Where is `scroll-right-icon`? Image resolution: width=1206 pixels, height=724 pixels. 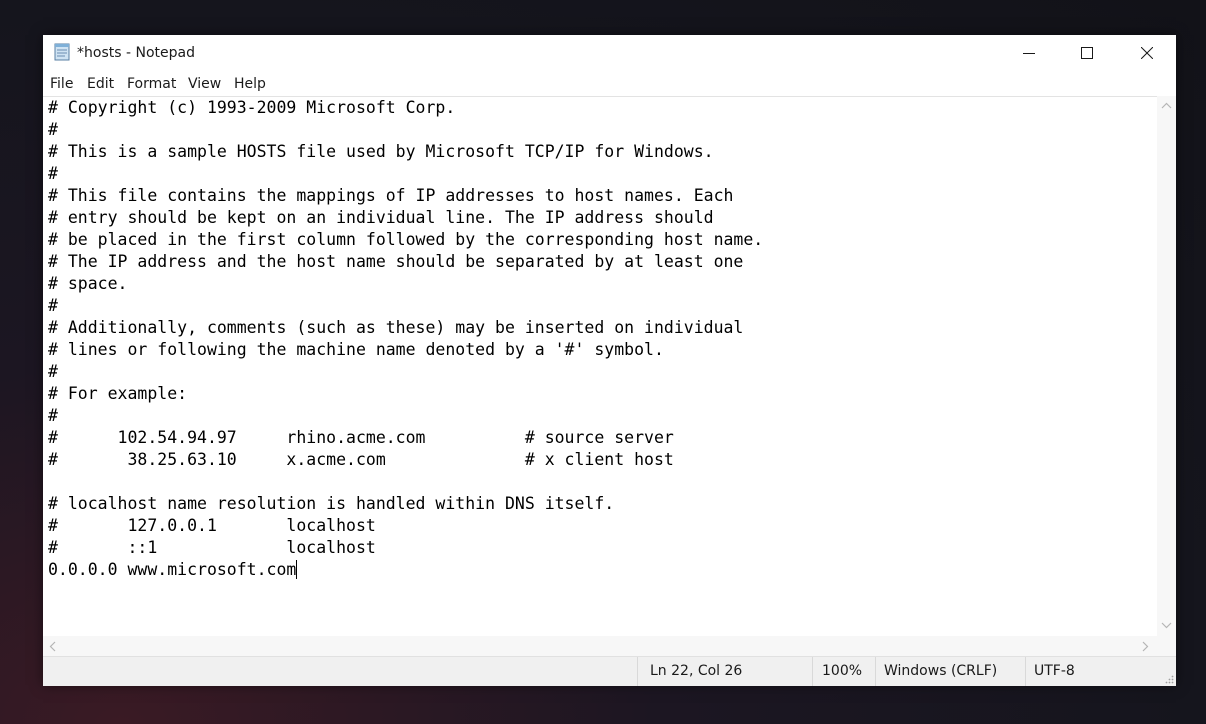
scroll-right-icon is located at coordinates (1145, 646).